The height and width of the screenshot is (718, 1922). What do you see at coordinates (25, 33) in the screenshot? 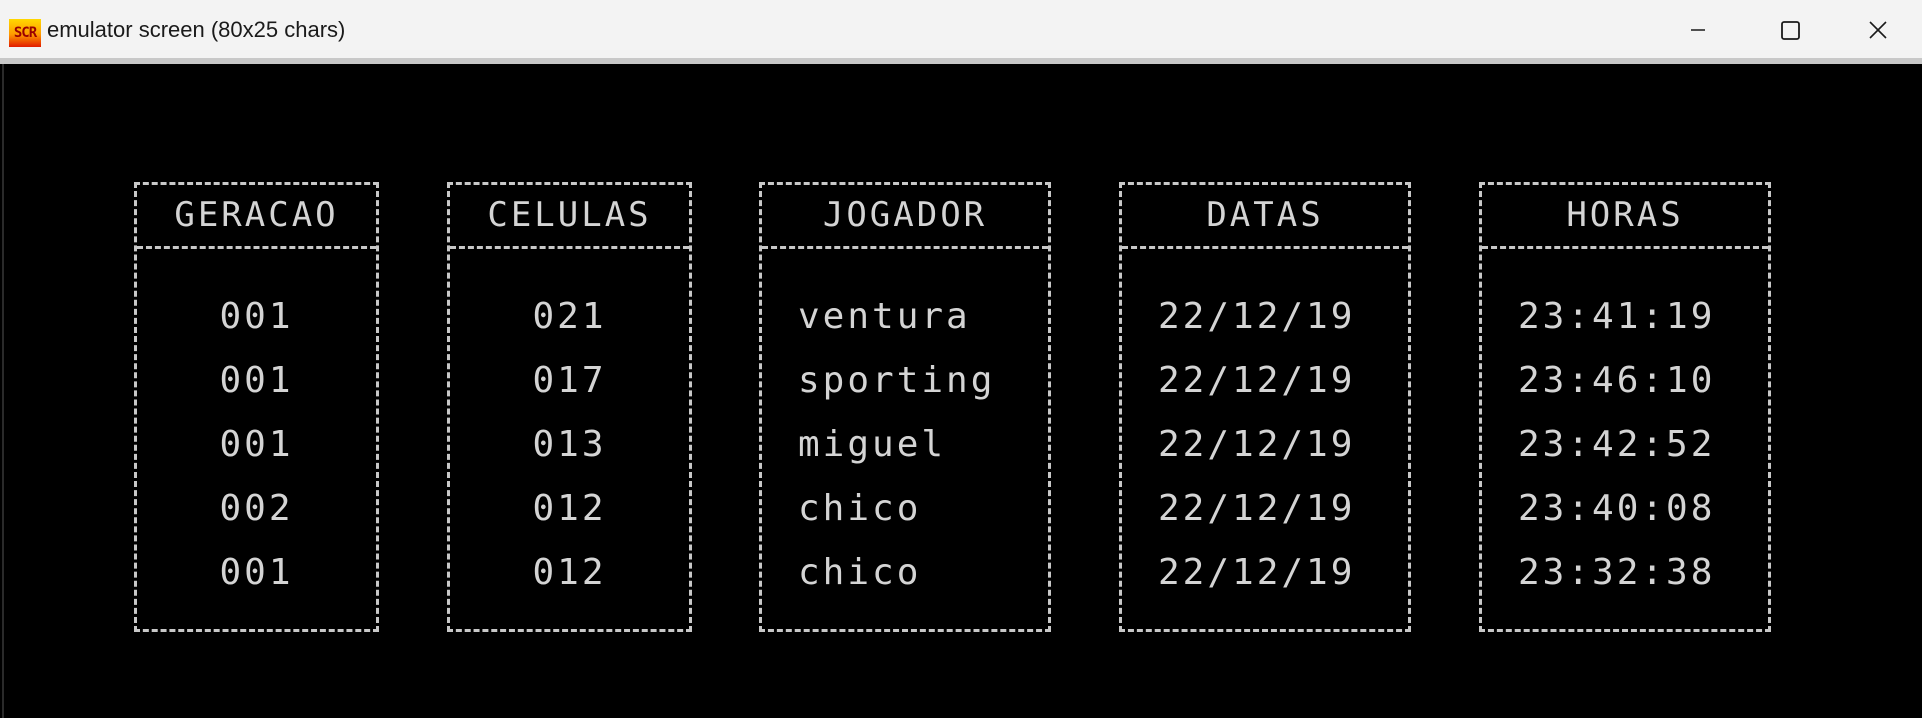
I see `app-icon: SCR` at bounding box center [25, 33].